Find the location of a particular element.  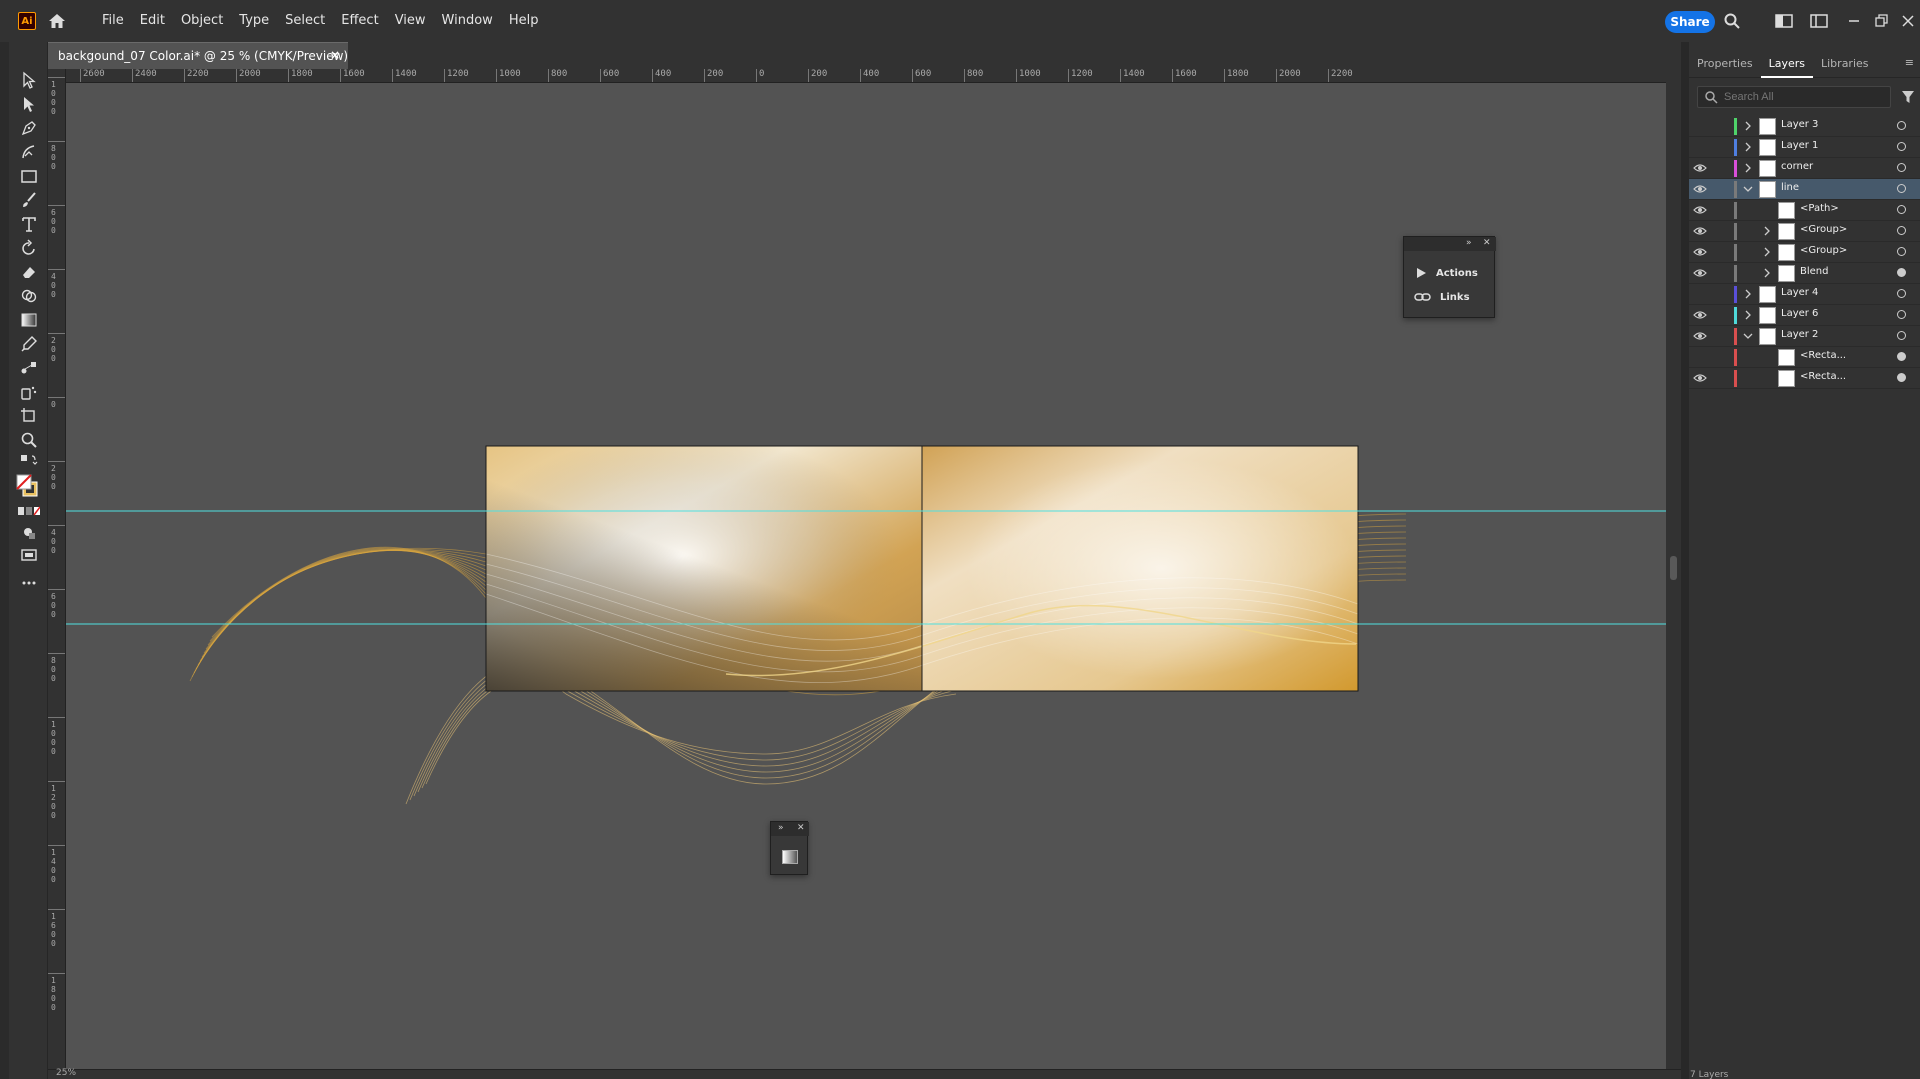

filter-icon is located at coordinates (1908, 97).